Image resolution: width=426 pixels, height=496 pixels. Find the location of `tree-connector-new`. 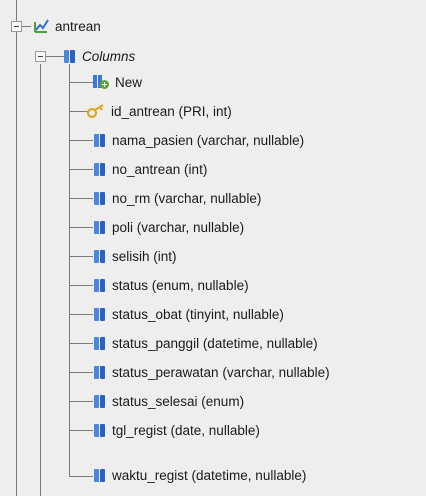

tree-connector-new is located at coordinates (81, 82).